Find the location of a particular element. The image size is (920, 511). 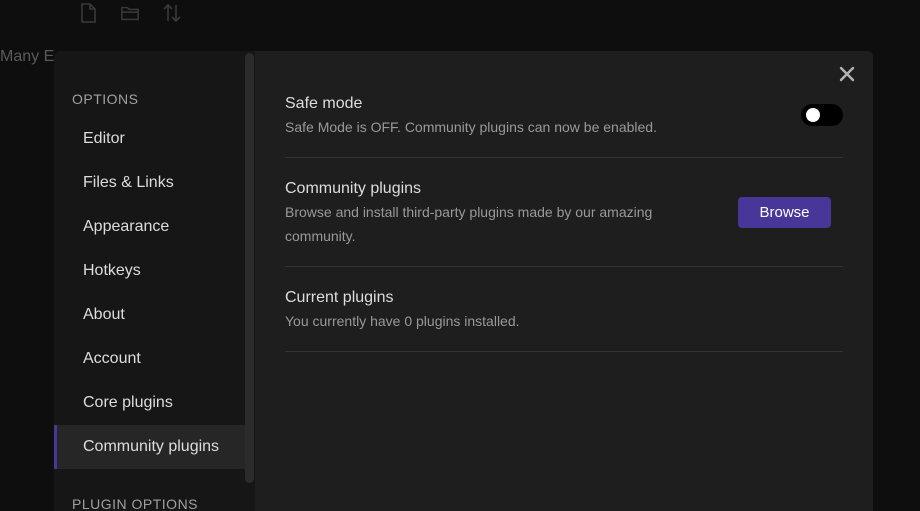

sidebar-item-community-plugins: Community plugins is located at coordinates (149, 447).